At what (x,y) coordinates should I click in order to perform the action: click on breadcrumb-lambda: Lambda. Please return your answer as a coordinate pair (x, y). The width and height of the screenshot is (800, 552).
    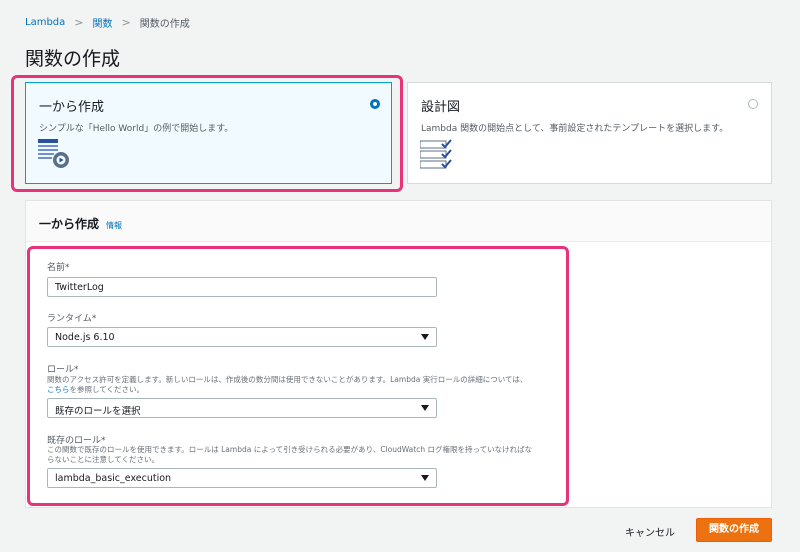
    Looking at the image, I should click on (45, 22).